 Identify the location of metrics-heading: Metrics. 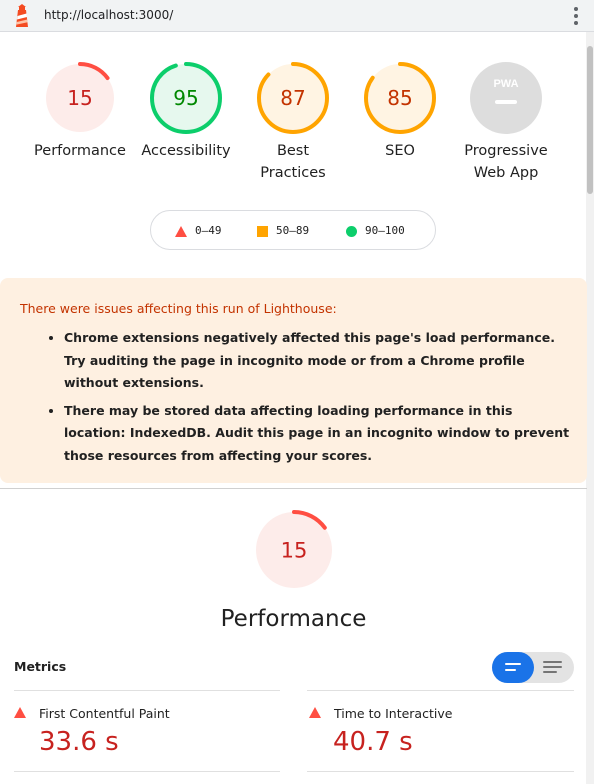
(40, 666).